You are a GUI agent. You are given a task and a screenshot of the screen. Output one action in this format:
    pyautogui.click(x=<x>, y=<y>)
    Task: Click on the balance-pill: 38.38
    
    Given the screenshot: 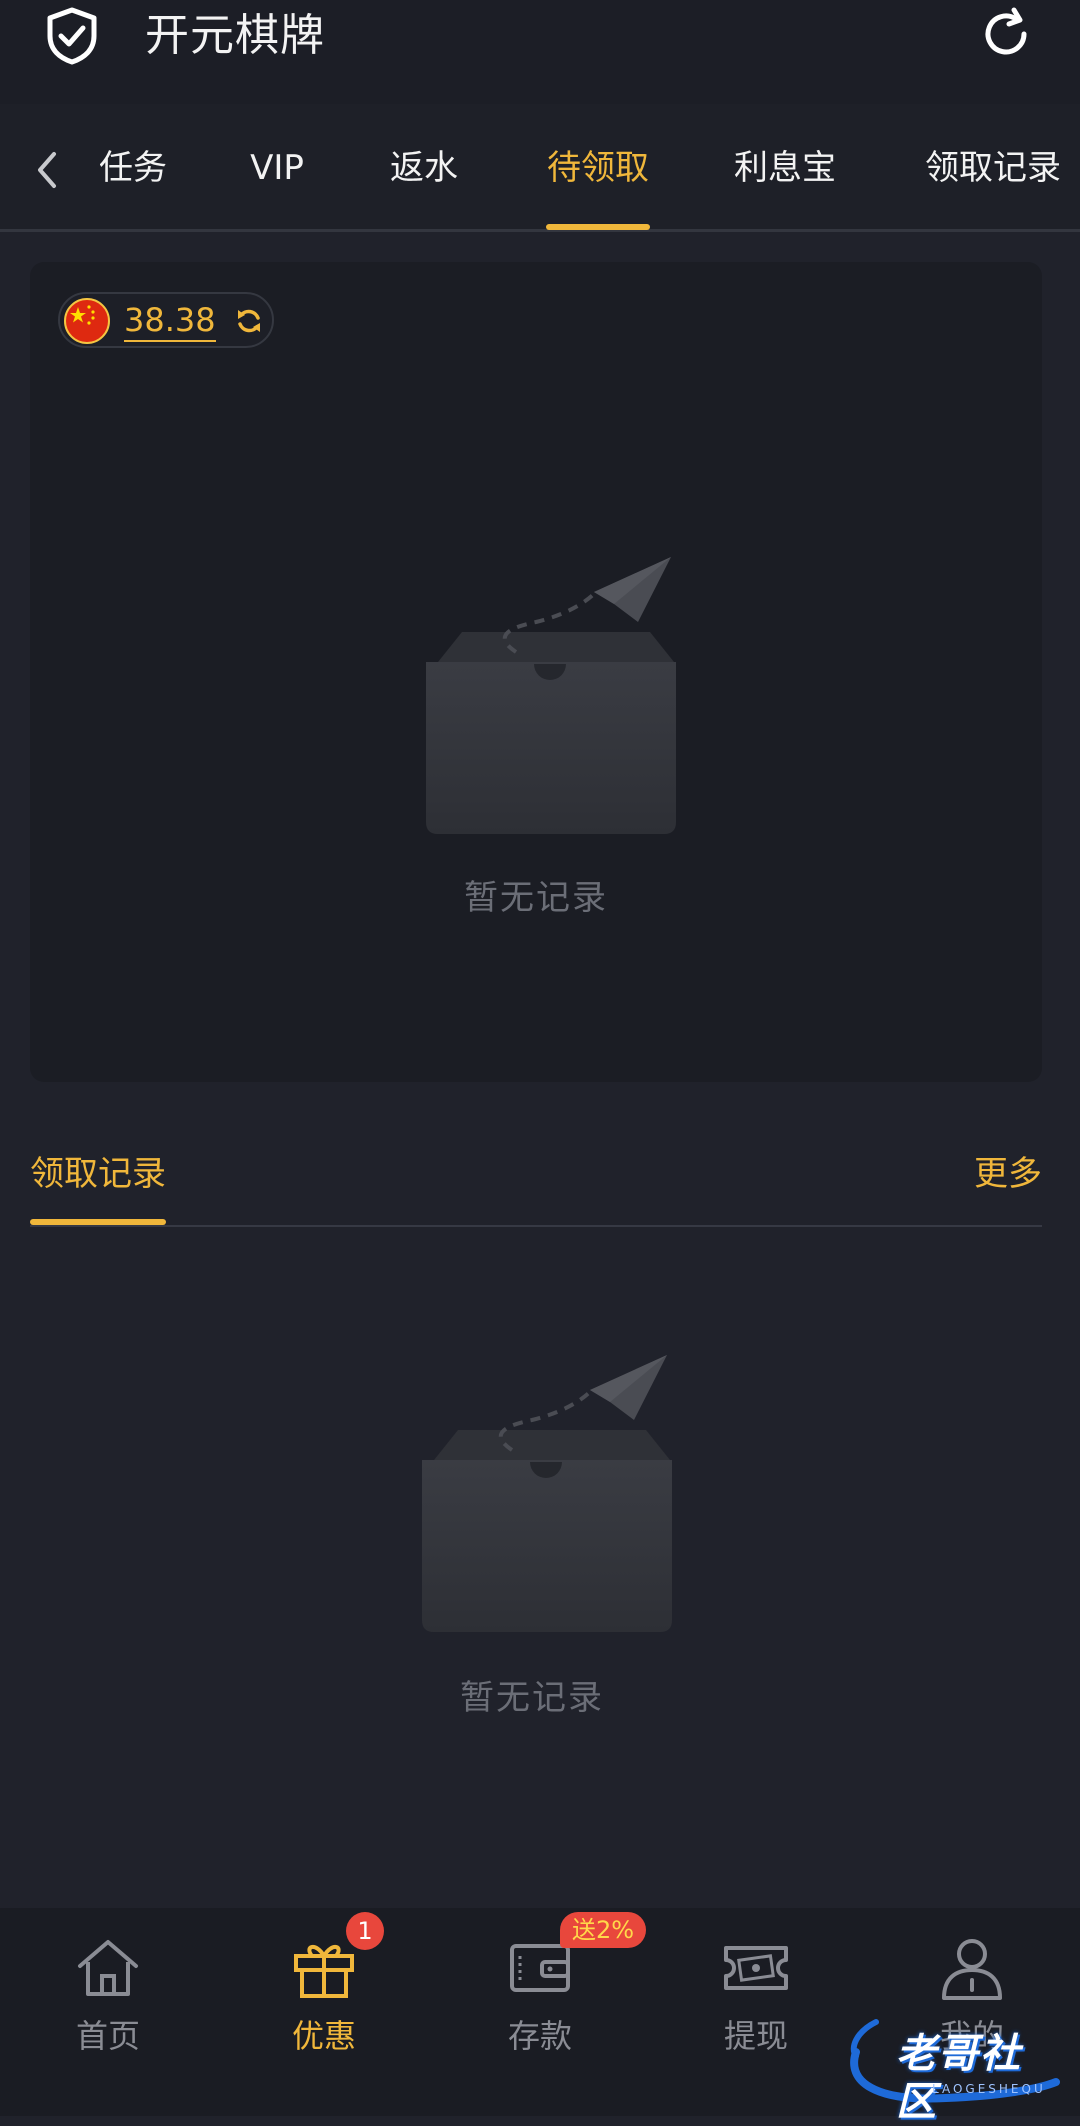 What is the action you would take?
    pyautogui.click(x=166, y=320)
    